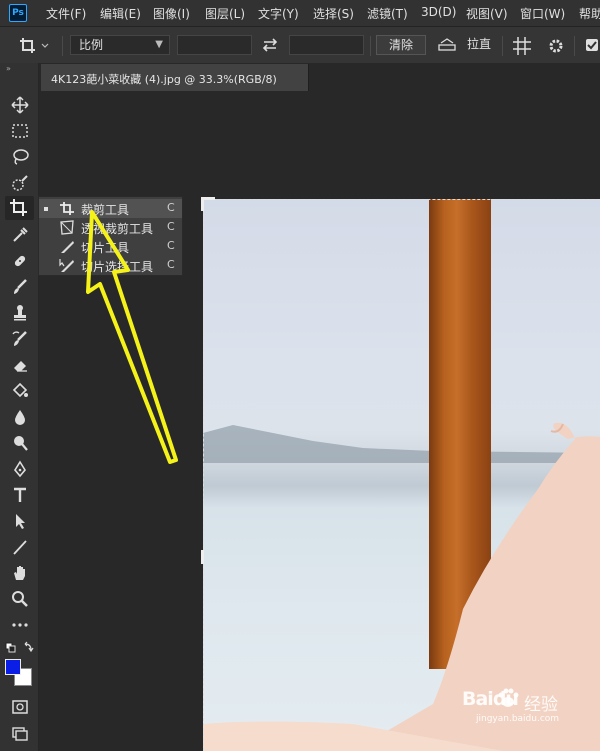 This screenshot has height=751, width=600. Describe the element at coordinates (401, 45) in the screenshot. I see `clear-button: 清除` at that location.